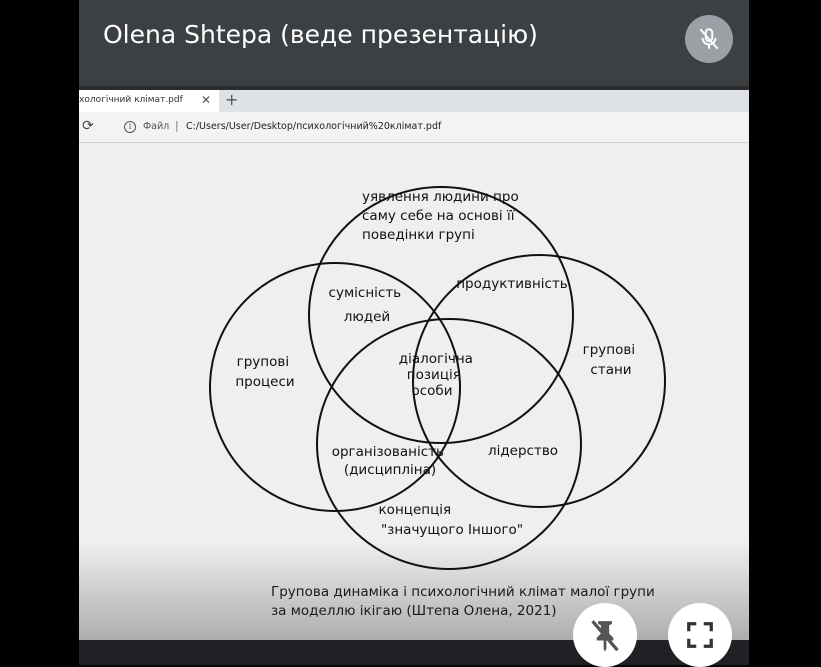  Describe the element at coordinates (434, 375) in the screenshot. I see `label-center-line-2: позиція` at that location.